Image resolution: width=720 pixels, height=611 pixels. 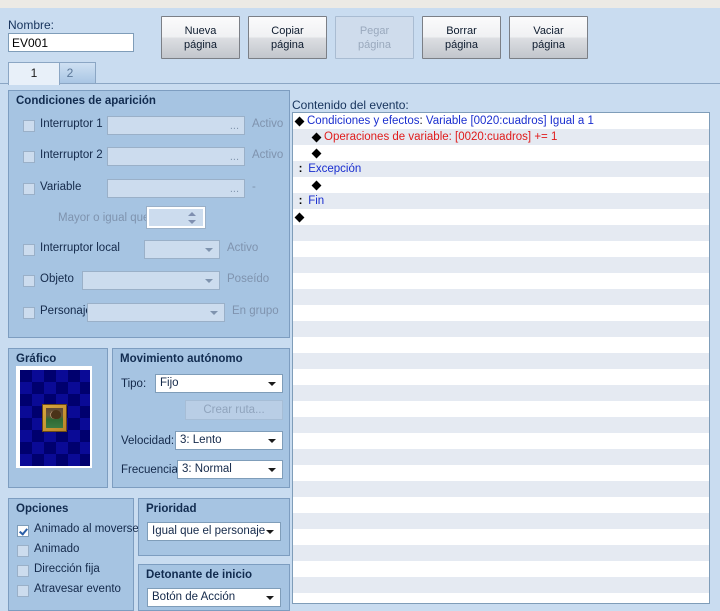 What do you see at coordinates (29, 313) in the screenshot?
I see `actor-checkbox` at bounding box center [29, 313].